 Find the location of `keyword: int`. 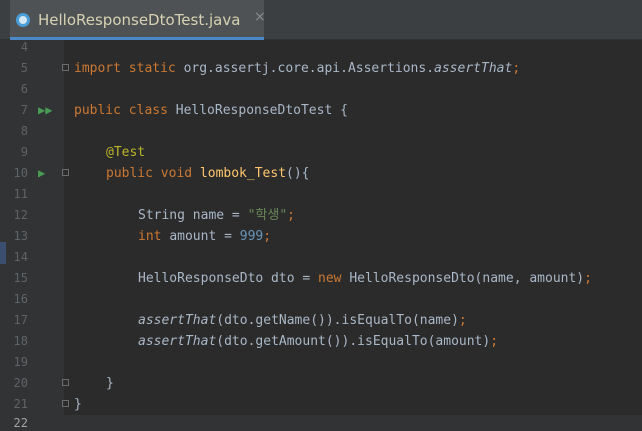

keyword: int is located at coordinates (154, 236).